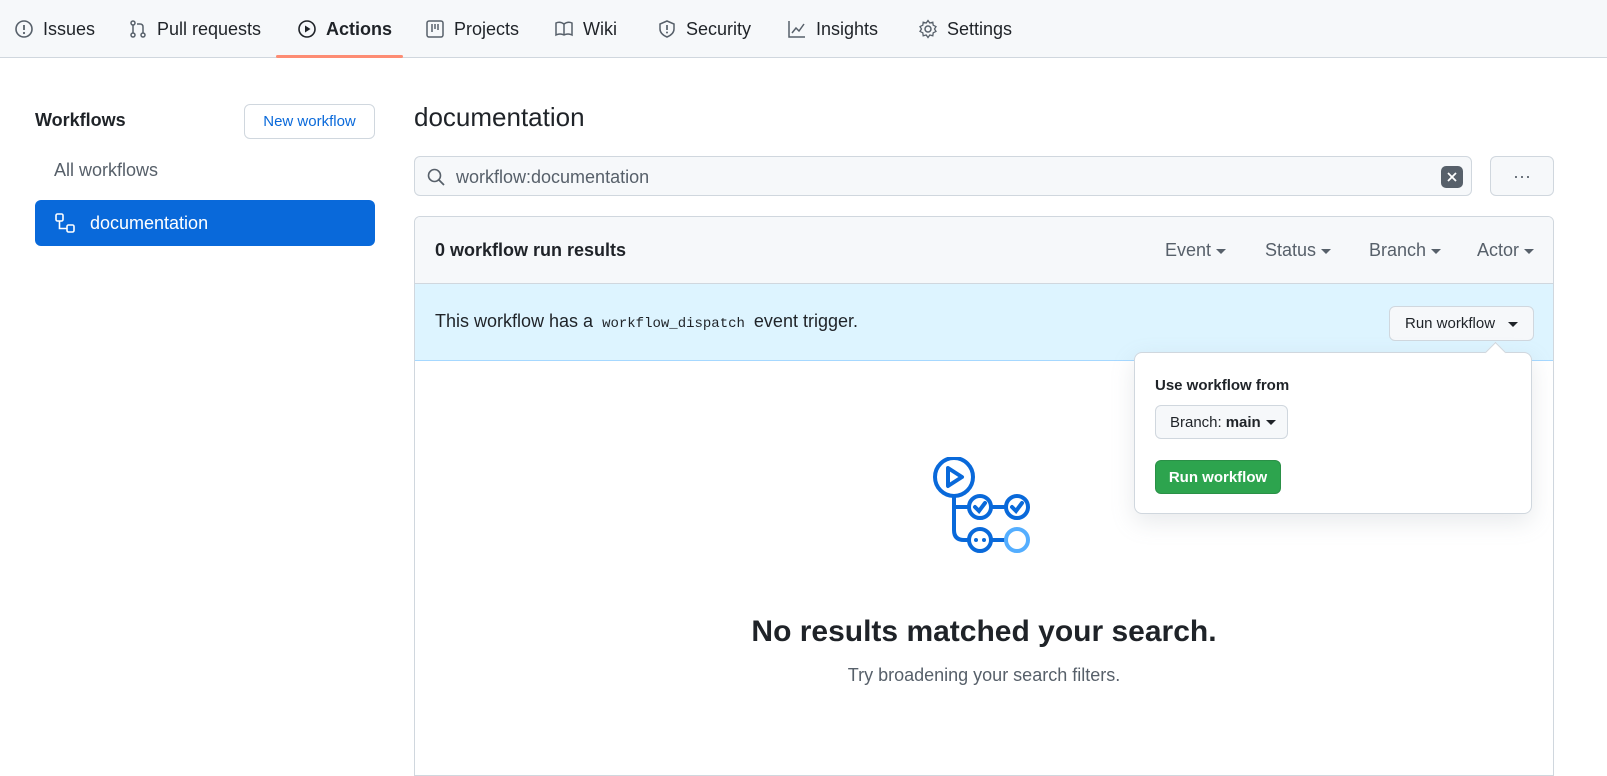 The width and height of the screenshot is (1607, 776). Describe the element at coordinates (1291, 250) in the screenshot. I see `filter-label: Status` at that location.